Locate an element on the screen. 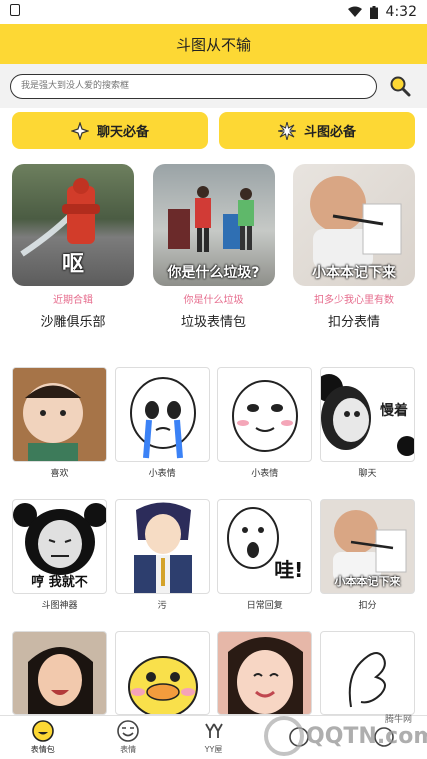 The width and height of the screenshot is (427, 759). sticker-caption: 小本本记下来 is located at coordinates (367, 581).